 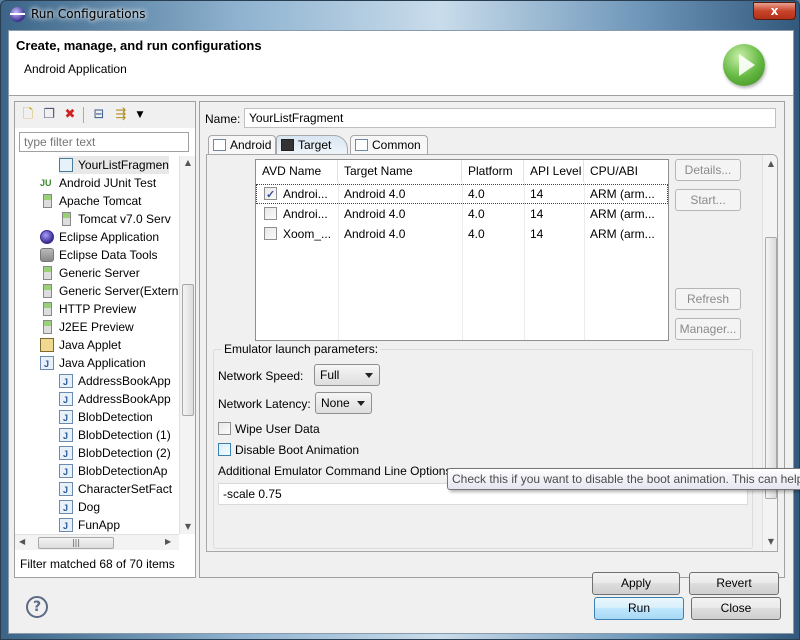 I want to click on apply-button: Apply, so click(x=636, y=583).